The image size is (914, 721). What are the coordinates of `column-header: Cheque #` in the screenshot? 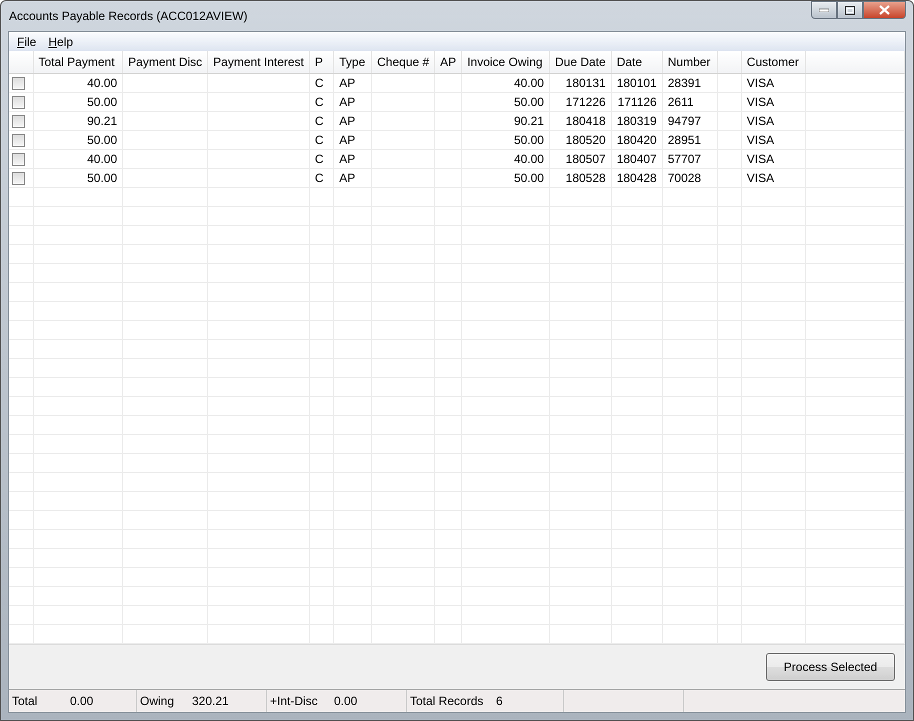 It's located at (403, 62).